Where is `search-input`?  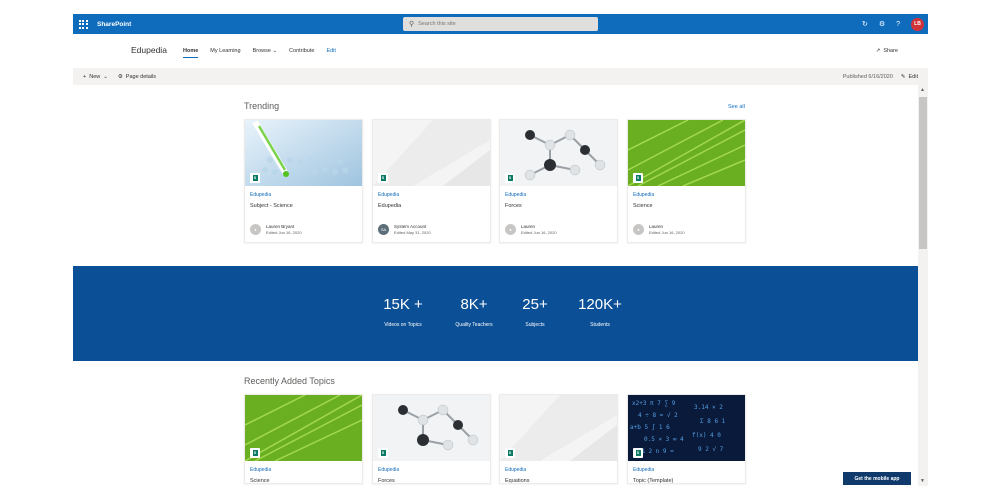 search-input is located at coordinates (493, 24).